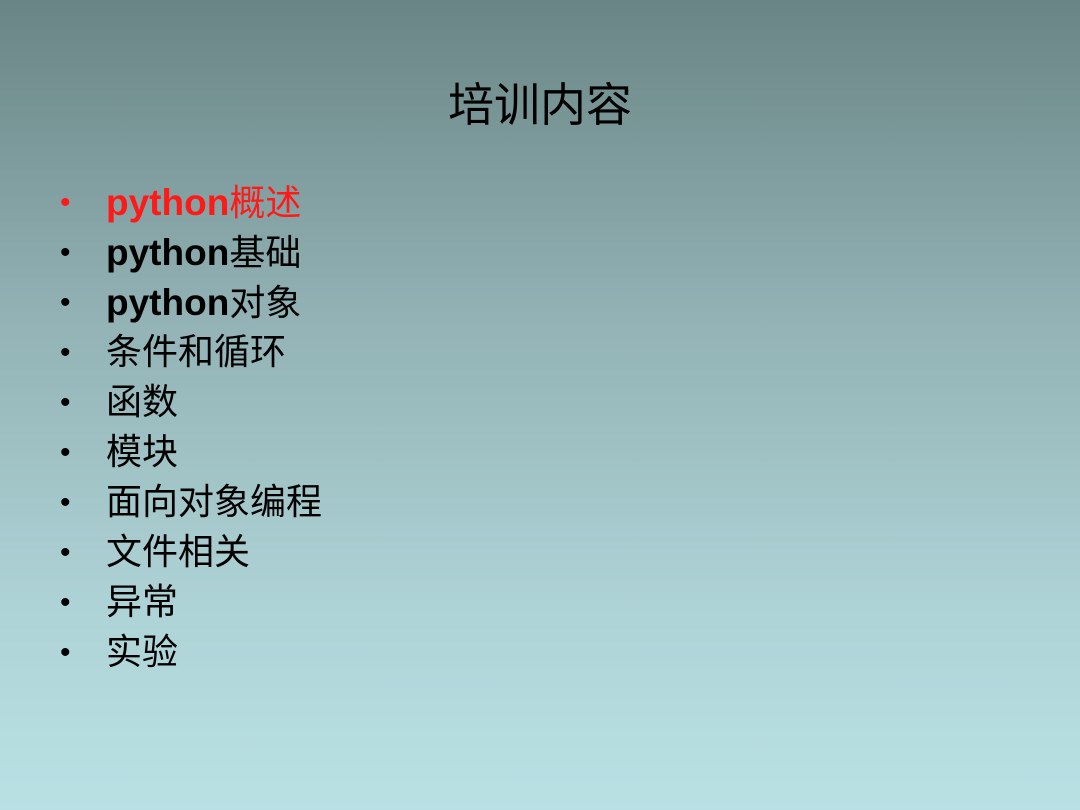 This screenshot has width=1080, height=810. I want to click on list-item-text: 模块, so click(142, 452).